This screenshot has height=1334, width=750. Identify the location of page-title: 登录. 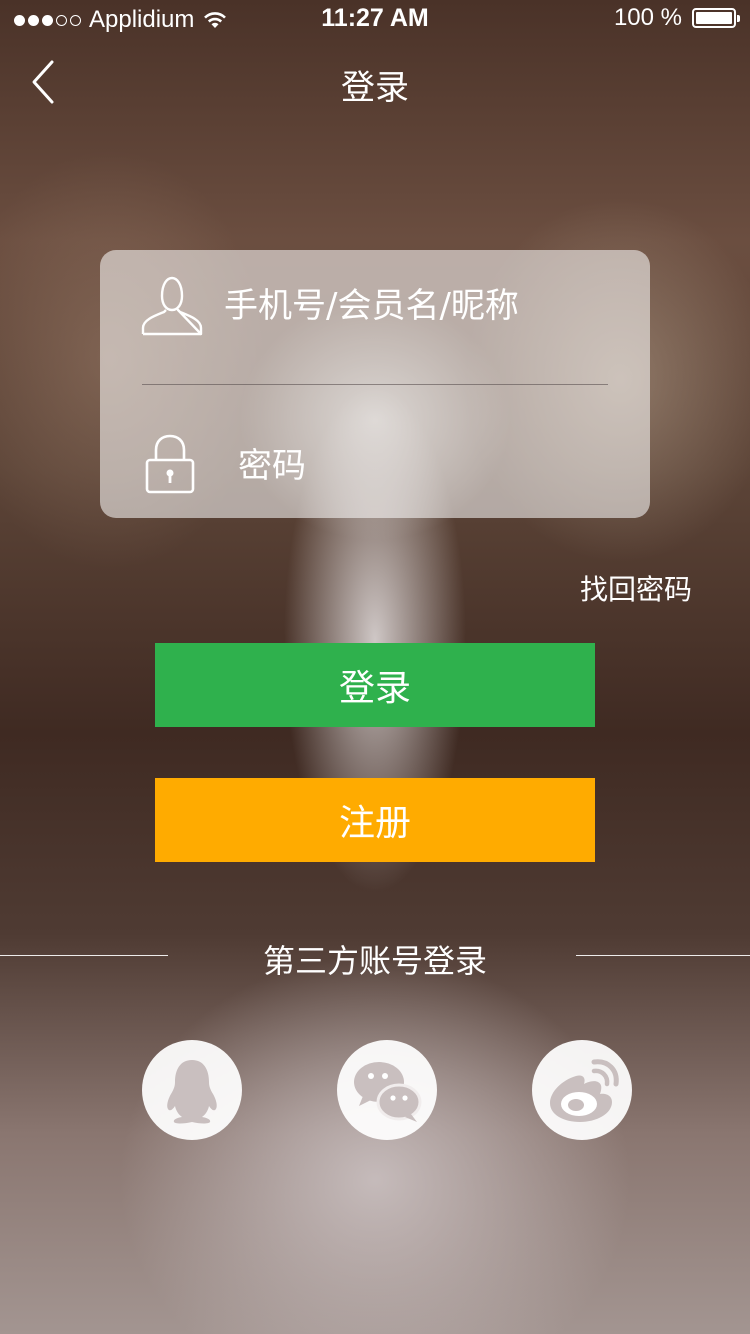
(375, 88).